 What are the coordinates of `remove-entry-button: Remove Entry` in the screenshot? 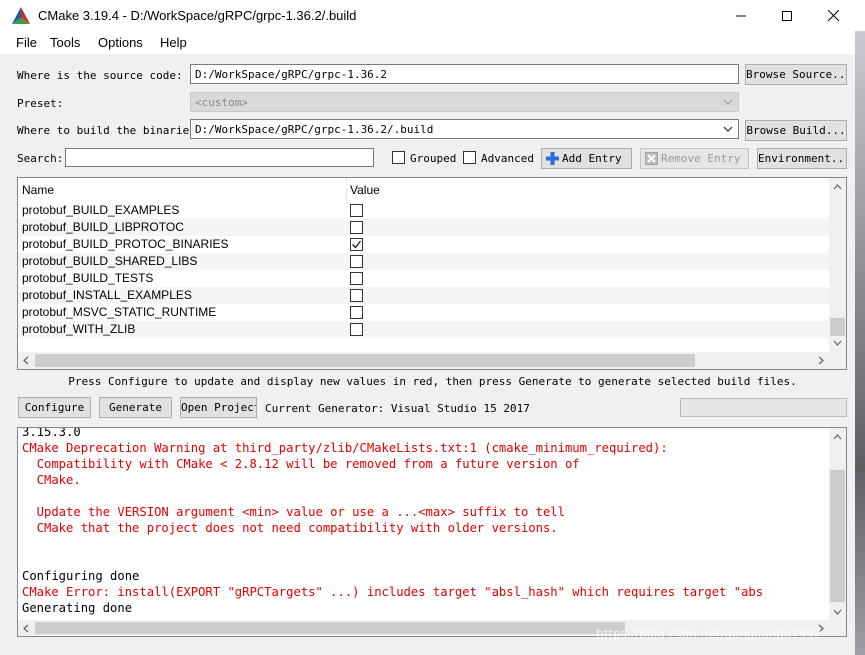 It's located at (694, 158).